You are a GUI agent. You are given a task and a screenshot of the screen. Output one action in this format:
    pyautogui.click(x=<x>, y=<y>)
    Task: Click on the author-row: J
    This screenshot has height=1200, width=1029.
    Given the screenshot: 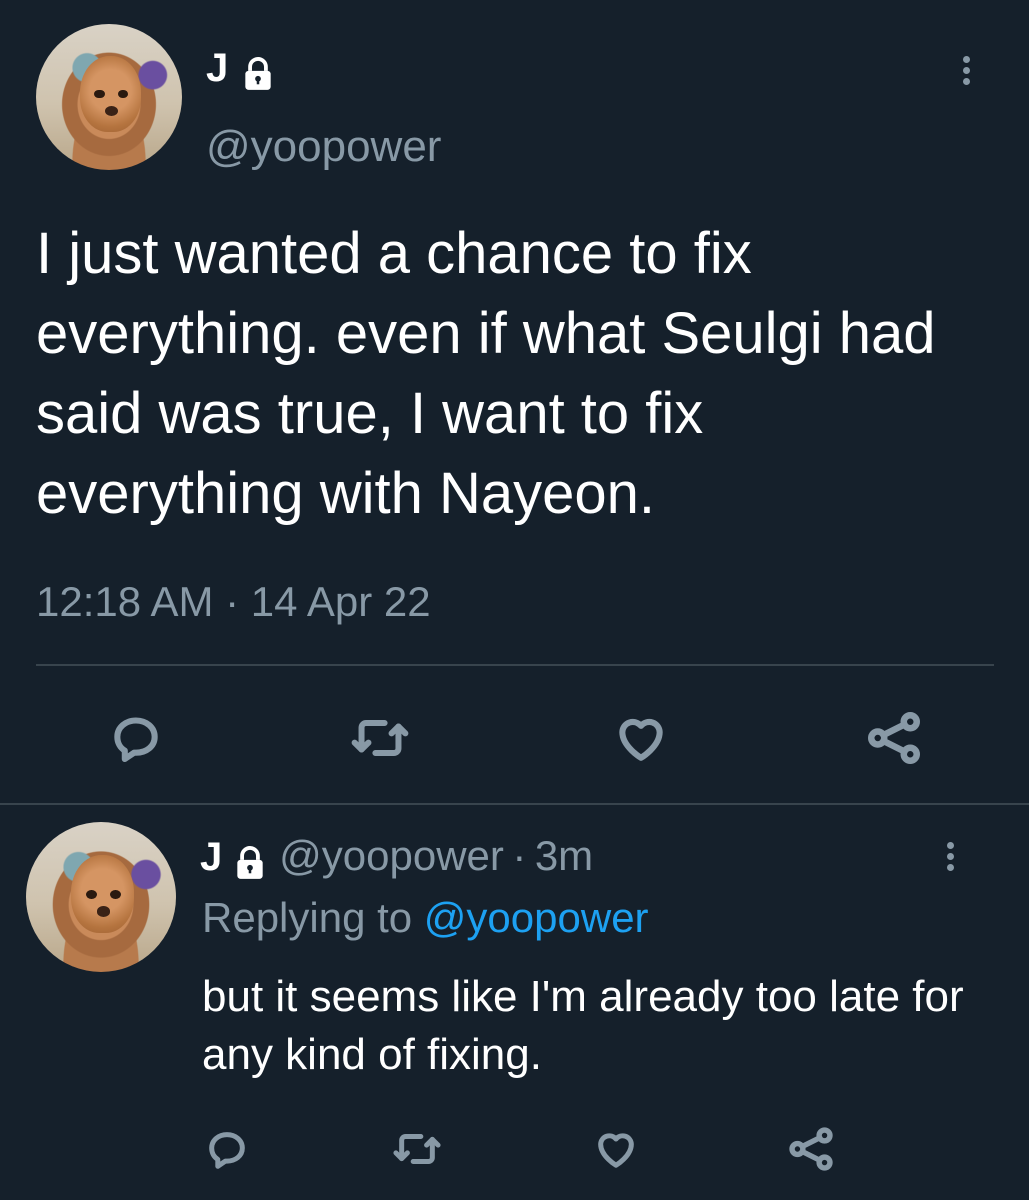 What is the action you would take?
    pyautogui.click(x=241, y=70)
    